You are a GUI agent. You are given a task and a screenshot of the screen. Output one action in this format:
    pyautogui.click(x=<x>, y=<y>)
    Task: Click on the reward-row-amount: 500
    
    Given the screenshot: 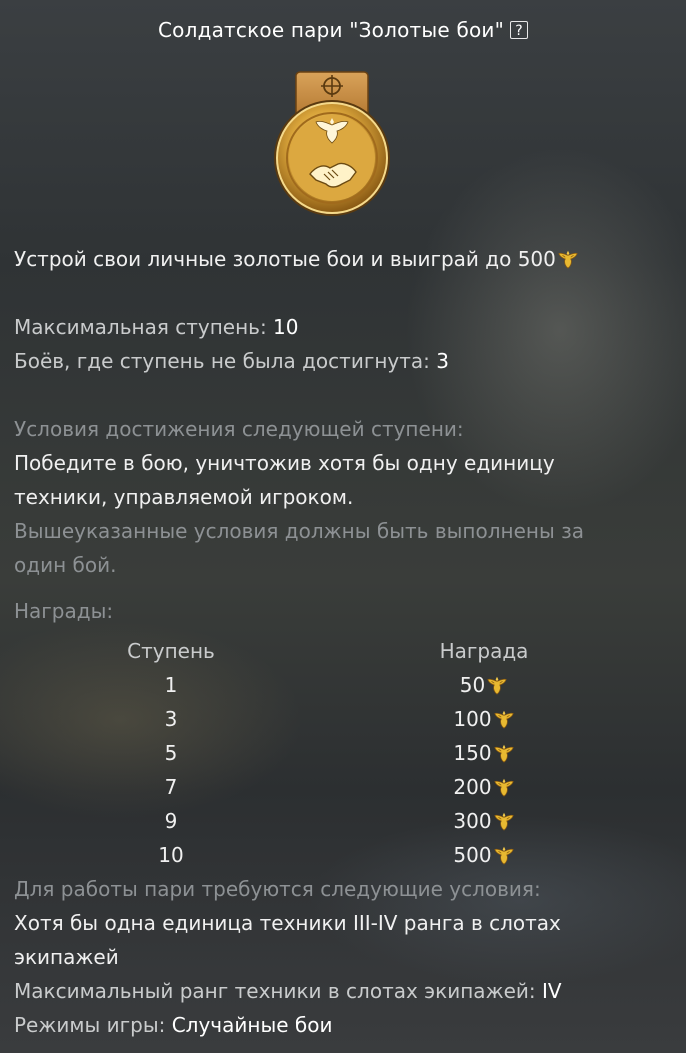 What is the action you would take?
    pyautogui.click(x=484, y=855)
    